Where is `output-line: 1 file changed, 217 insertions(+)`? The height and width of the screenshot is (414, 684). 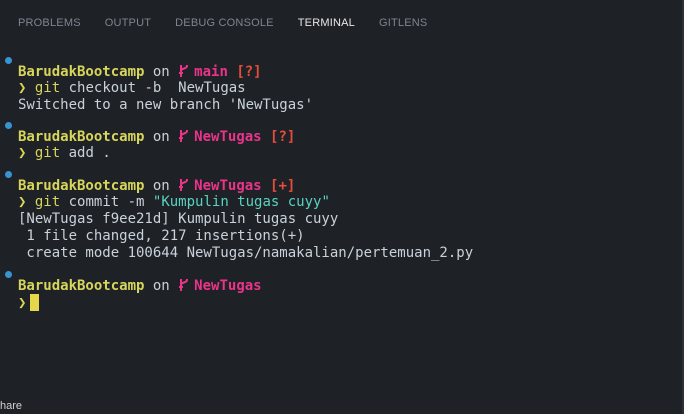 output-line: 1 file changed, 217 insertions(+) is located at coordinates (161, 236).